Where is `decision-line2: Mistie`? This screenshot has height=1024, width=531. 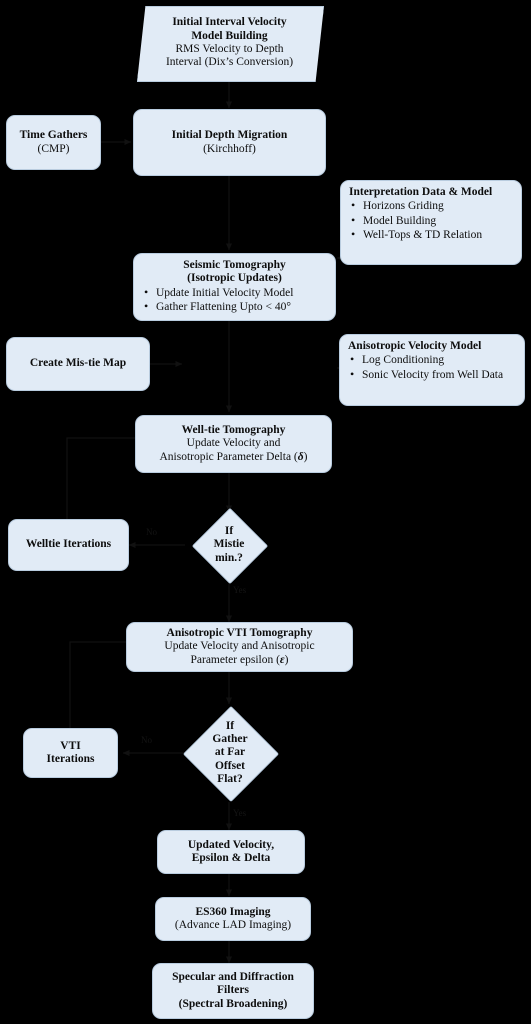 decision-line2: Mistie is located at coordinates (229, 544).